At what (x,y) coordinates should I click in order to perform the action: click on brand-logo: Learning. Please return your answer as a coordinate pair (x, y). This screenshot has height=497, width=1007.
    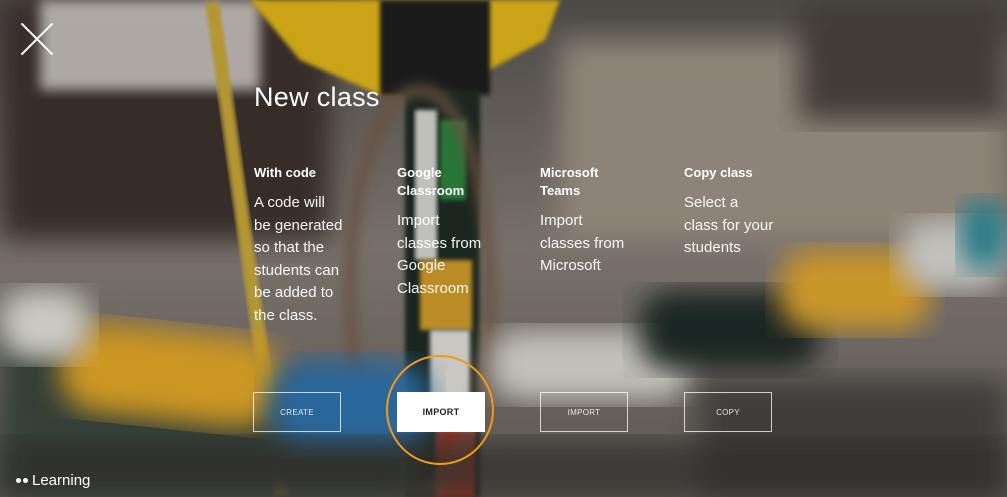
    Looking at the image, I should click on (53, 480).